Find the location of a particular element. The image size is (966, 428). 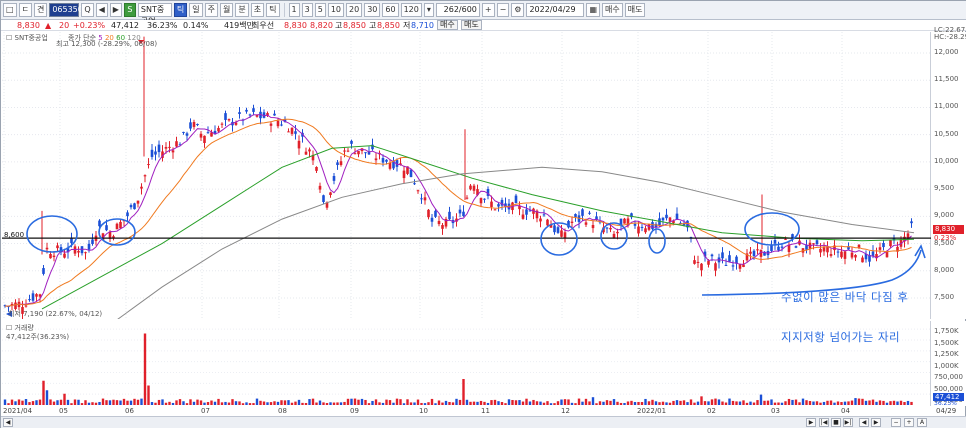

next-button: ▶ is located at coordinates (115, 10).